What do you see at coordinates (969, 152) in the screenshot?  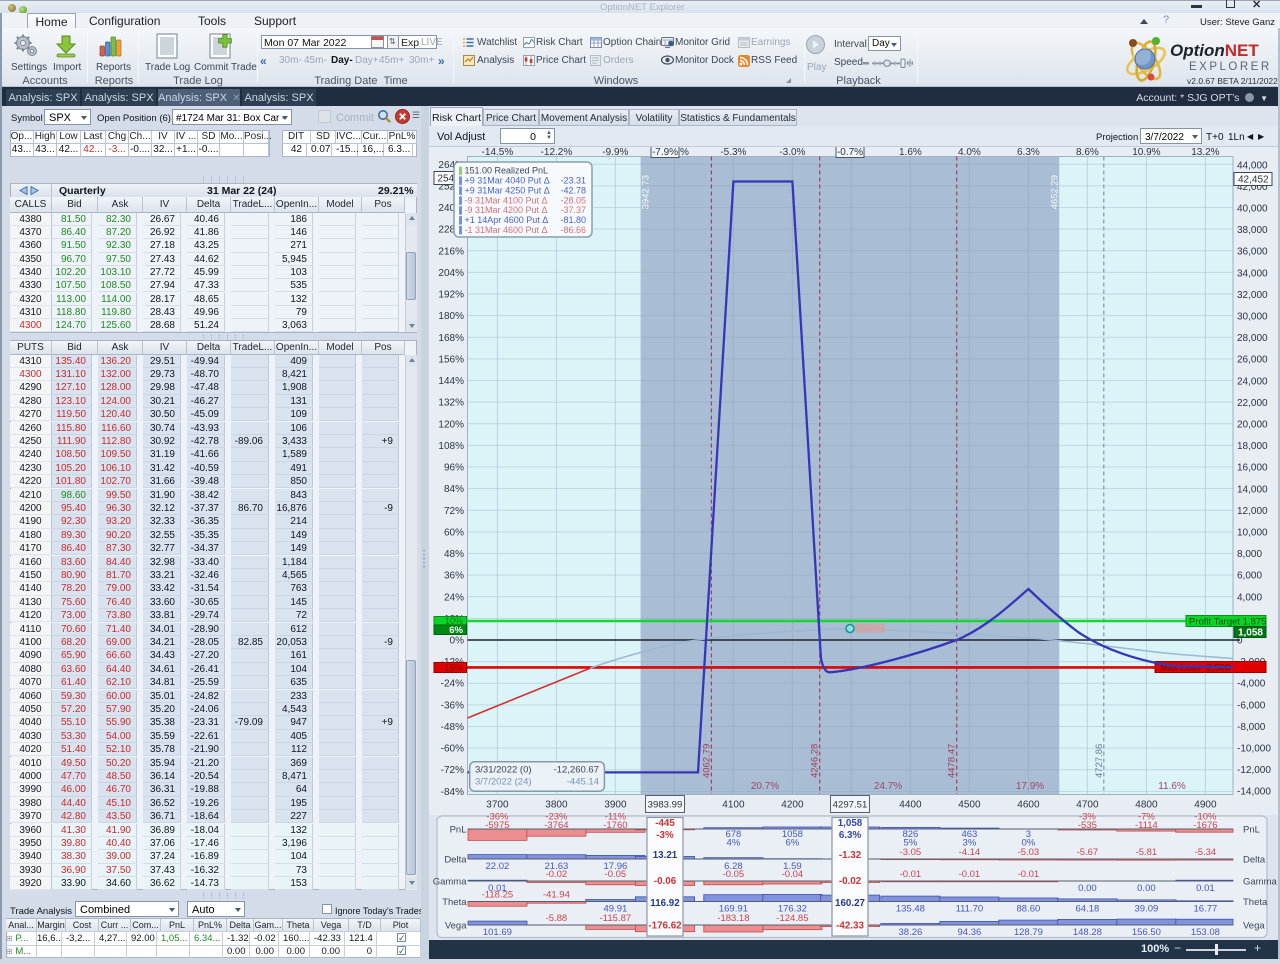 I see `svg-text: 4.0%` at bounding box center [969, 152].